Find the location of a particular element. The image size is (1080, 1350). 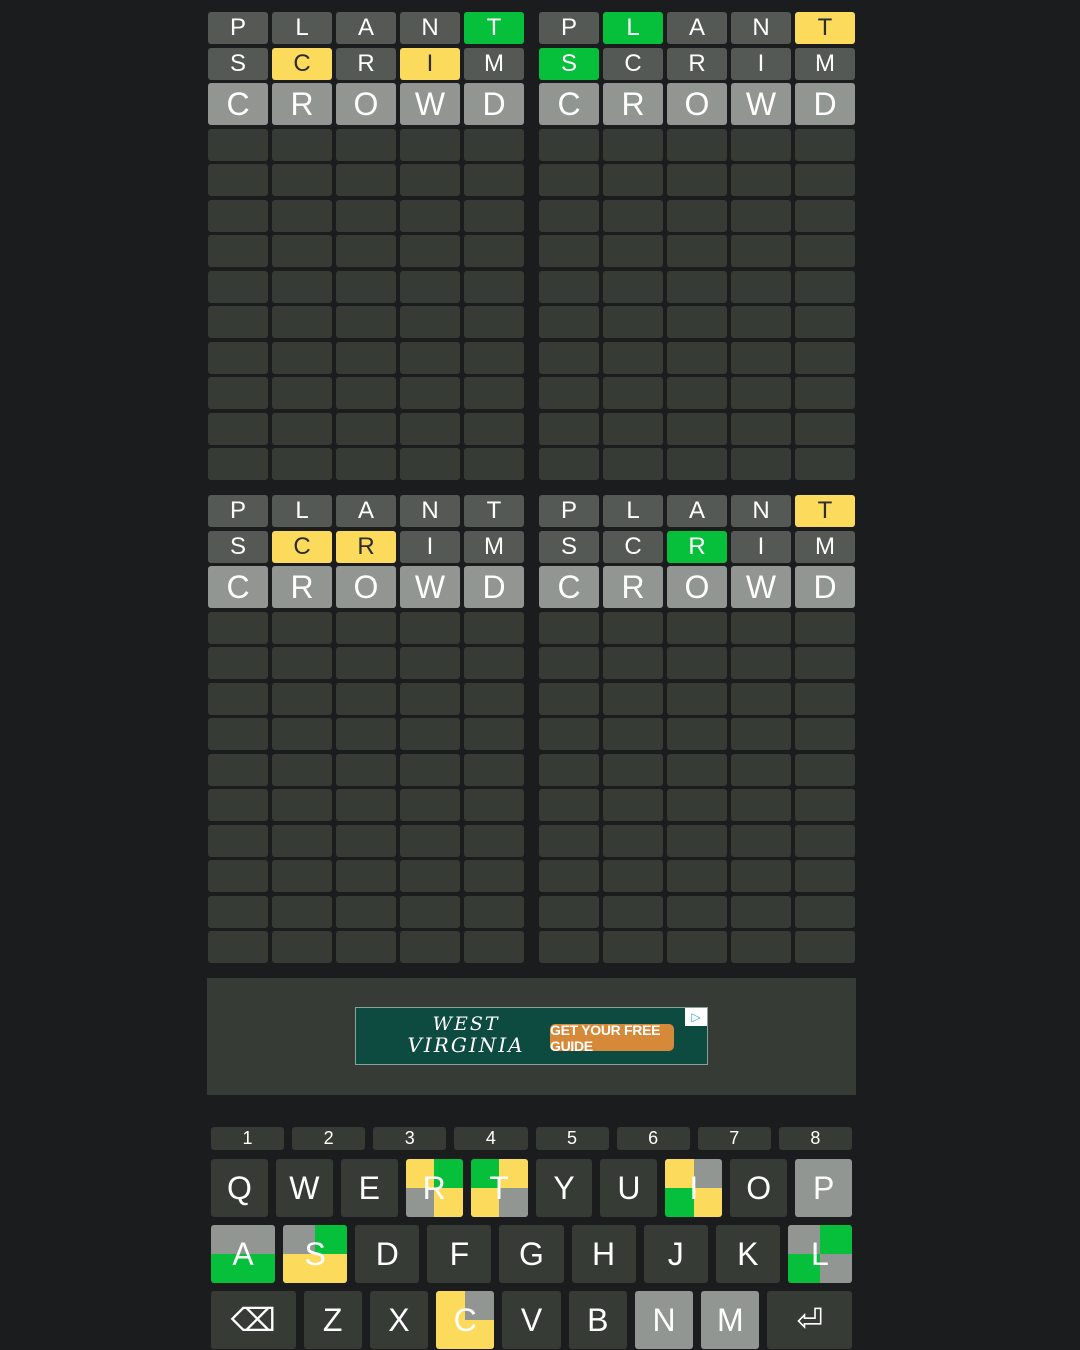

key-r: R is located at coordinates (434, 1188).